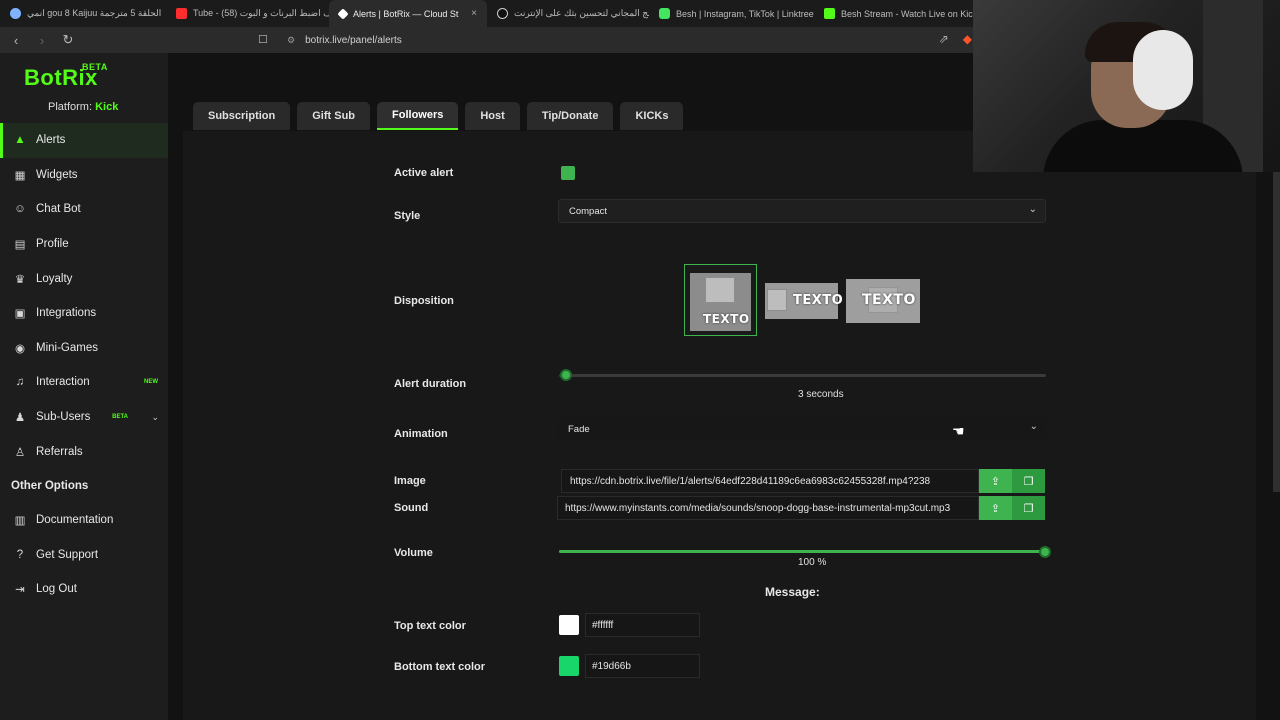  I want to click on botrix-logo: BotRix BETA, so click(65, 76).